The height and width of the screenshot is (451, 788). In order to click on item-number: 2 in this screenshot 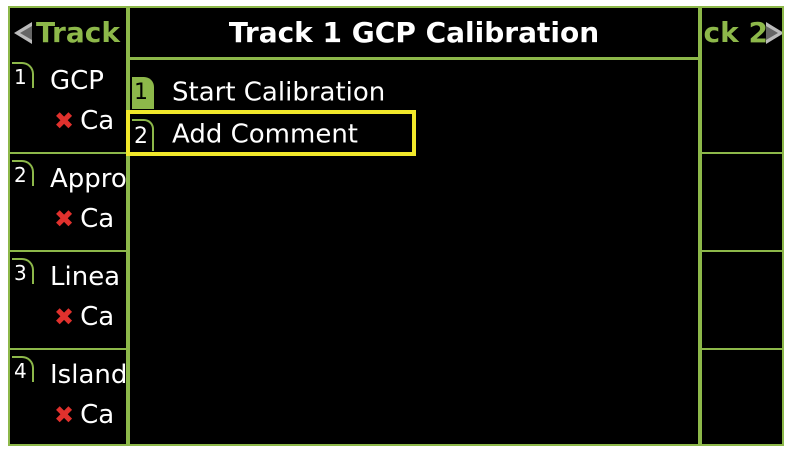, I will do `click(23, 173)`.